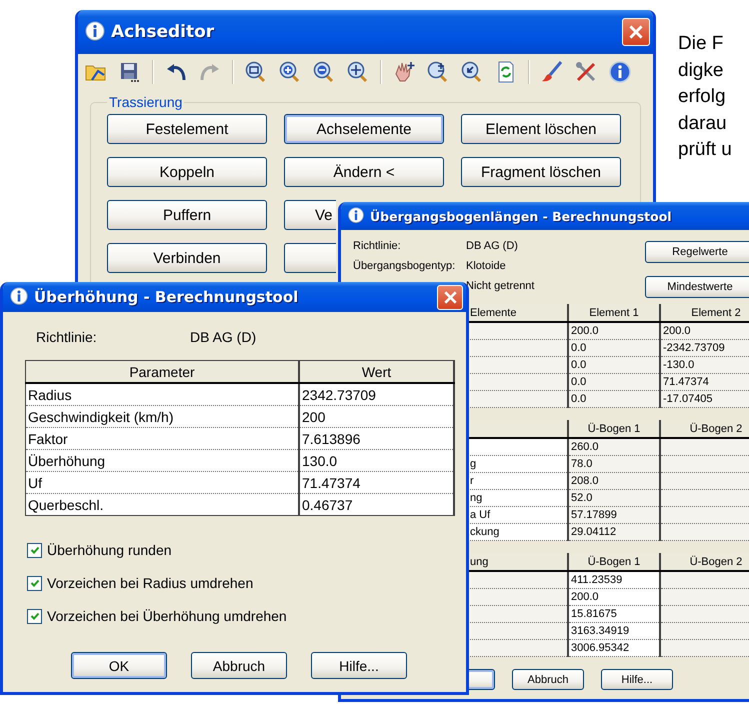 The width and height of the screenshot is (749, 704). Describe the element at coordinates (256, 72) in the screenshot. I see `zoom-box-icon` at that location.